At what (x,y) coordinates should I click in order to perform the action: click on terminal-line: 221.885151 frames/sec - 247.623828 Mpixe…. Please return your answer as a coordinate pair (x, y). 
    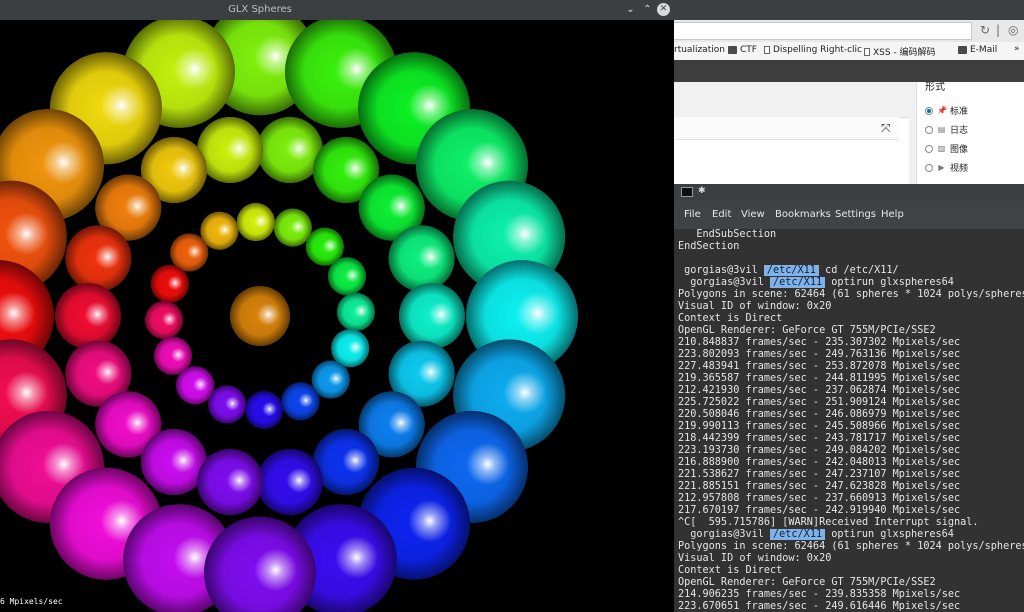
    Looking at the image, I should click on (819, 486).